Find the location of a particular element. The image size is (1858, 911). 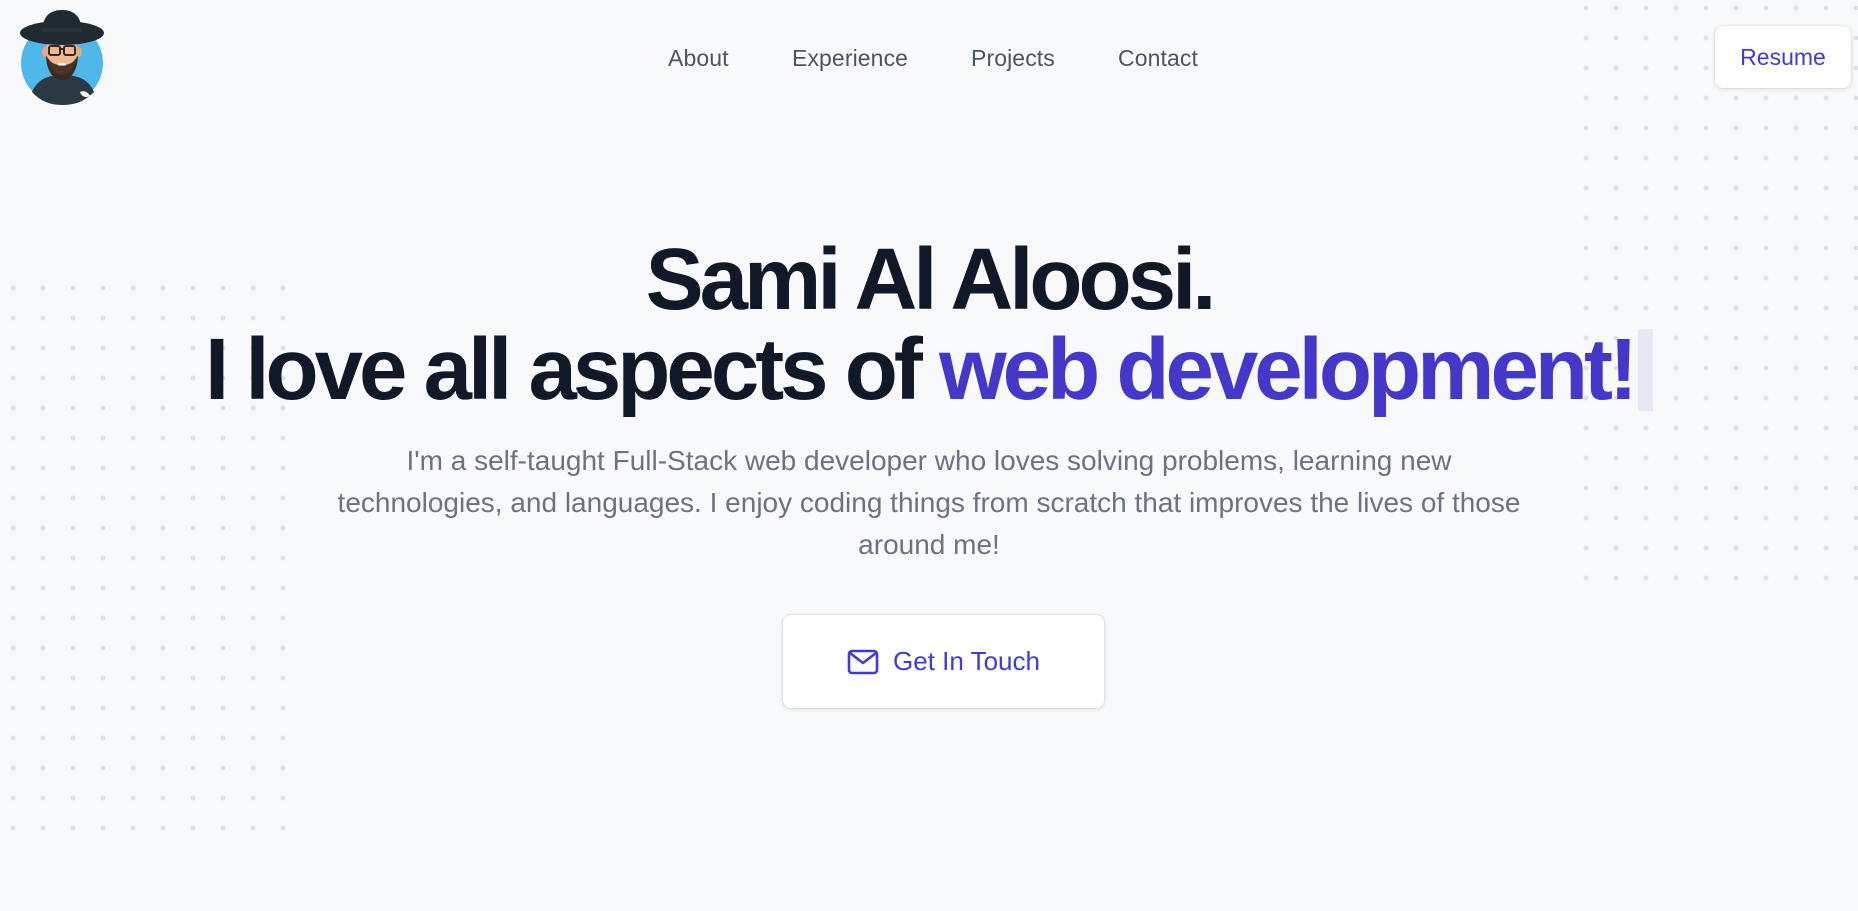

hero-tagline: I love all aspects of web development! is located at coordinates (929, 370).